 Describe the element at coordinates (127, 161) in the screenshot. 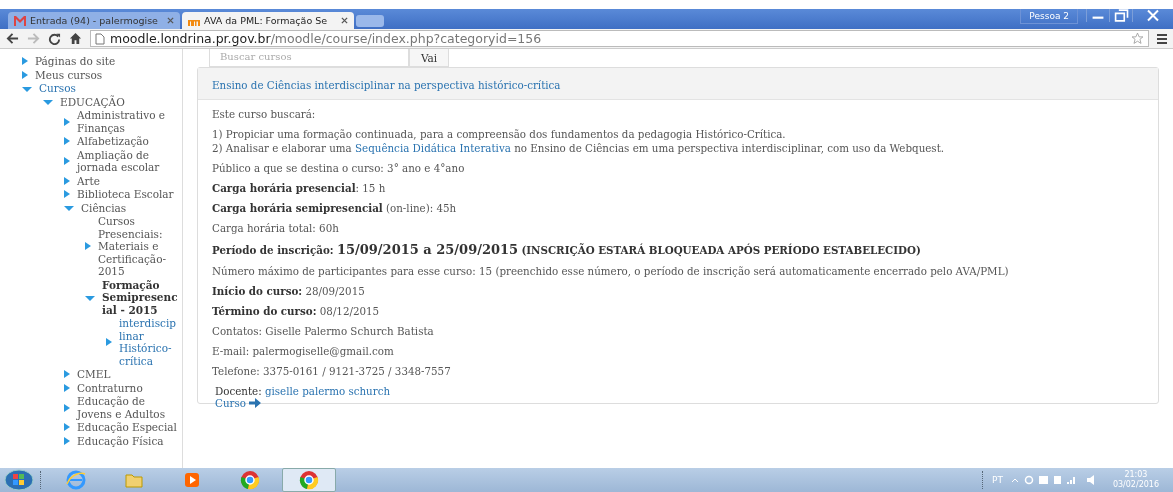

I see `tree-item: Ampliação de jornada escolar` at that location.